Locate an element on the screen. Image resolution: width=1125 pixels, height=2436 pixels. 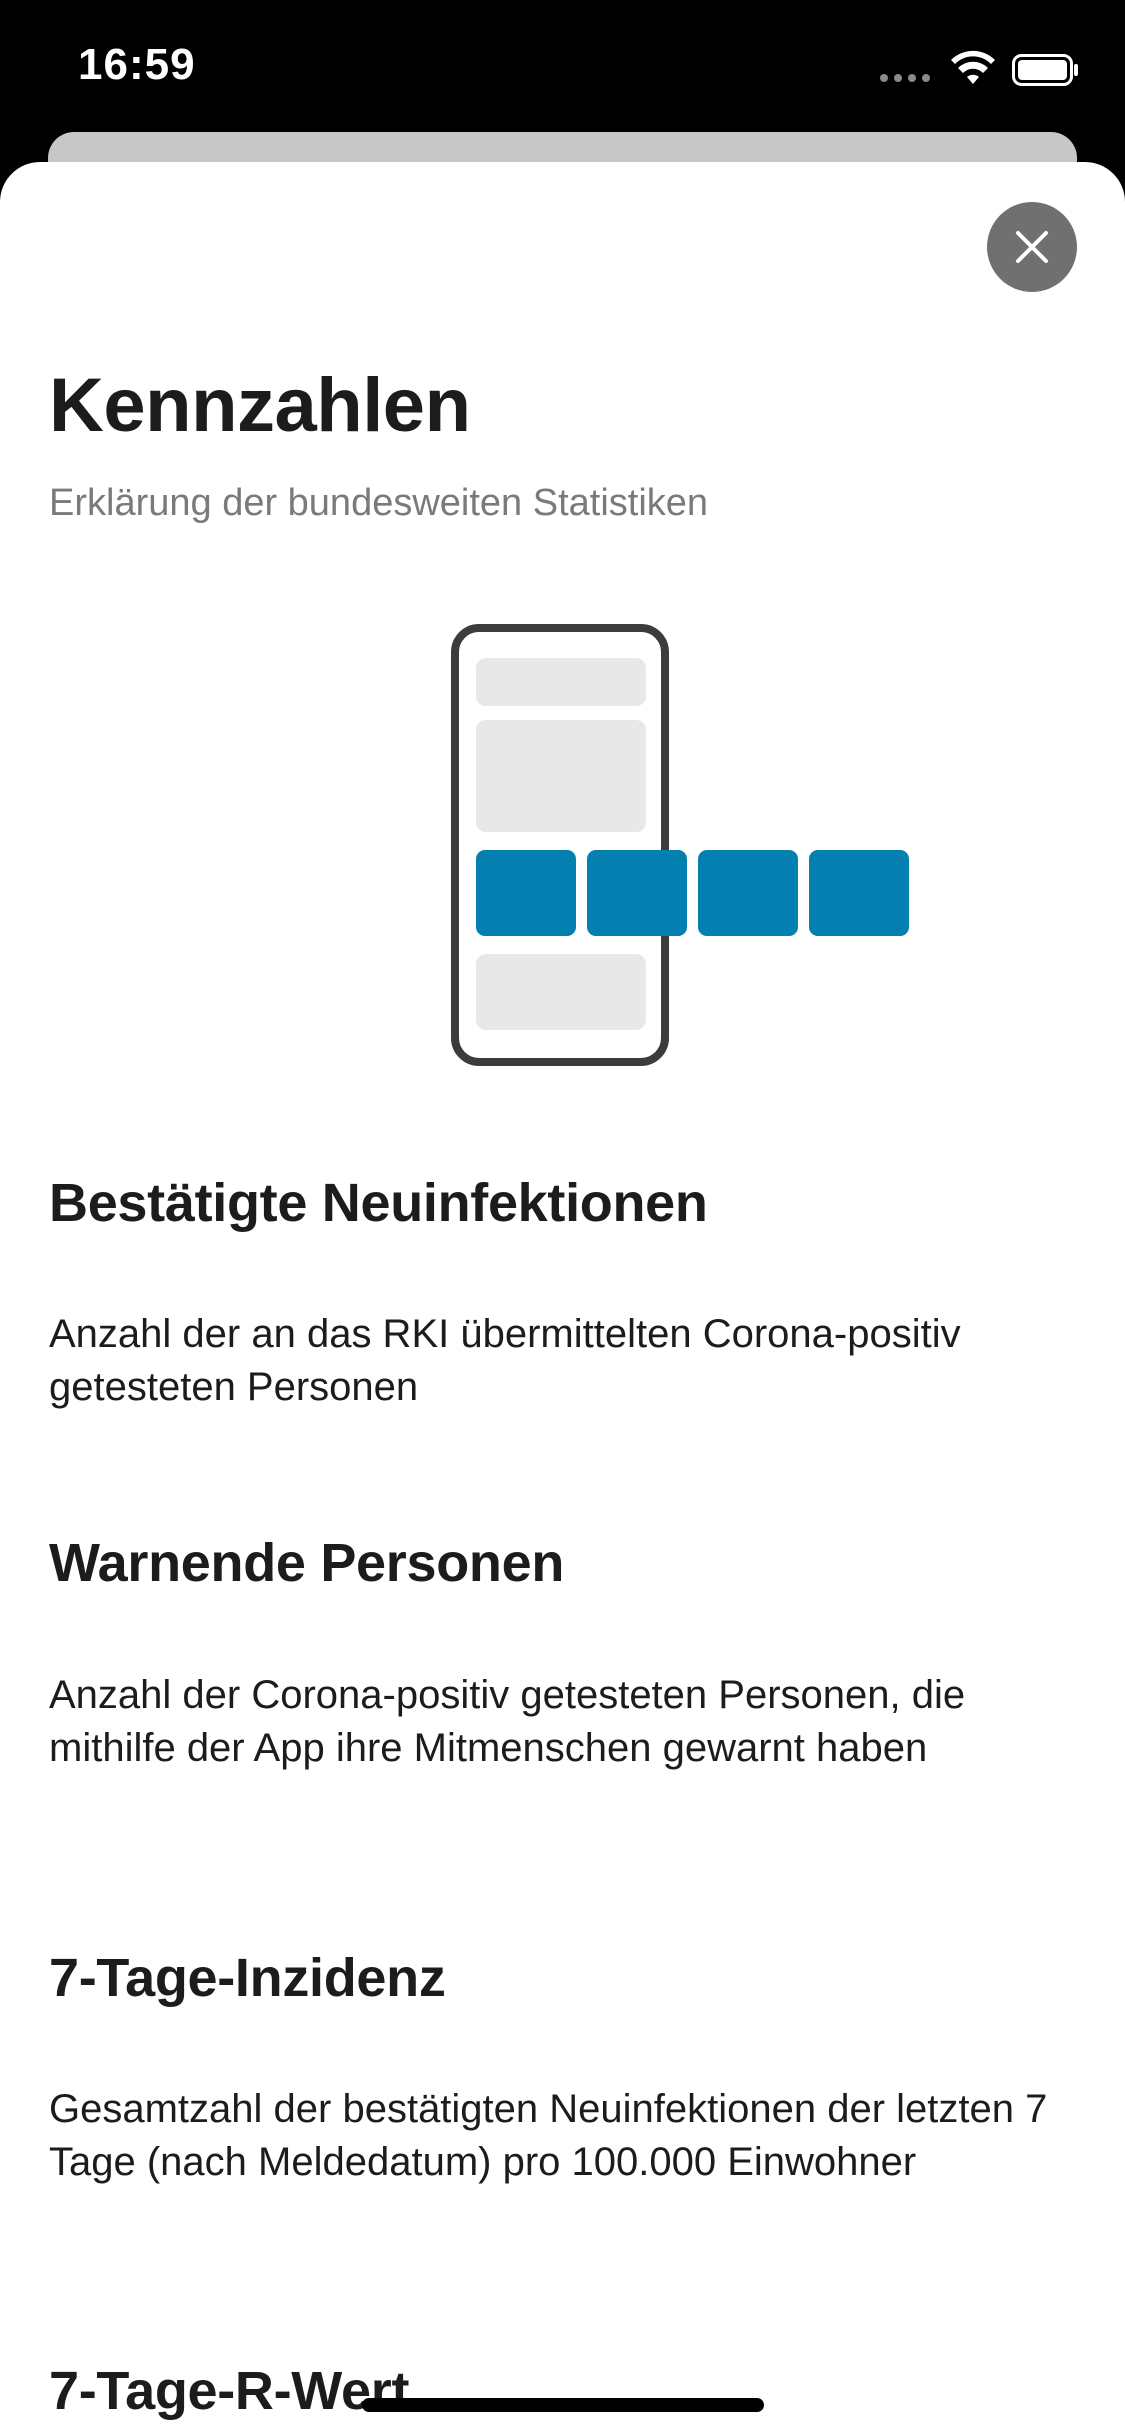
close-button is located at coordinates (1032, 247).